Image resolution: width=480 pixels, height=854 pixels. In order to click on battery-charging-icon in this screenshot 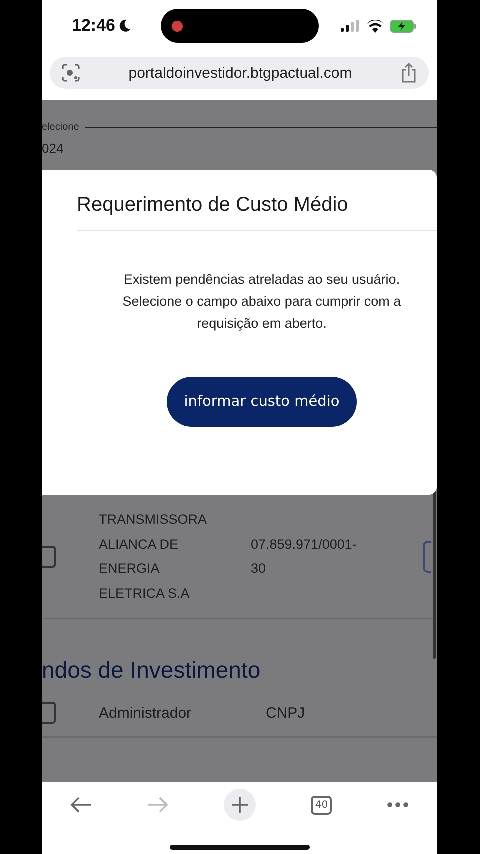, I will do `click(403, 26)`.